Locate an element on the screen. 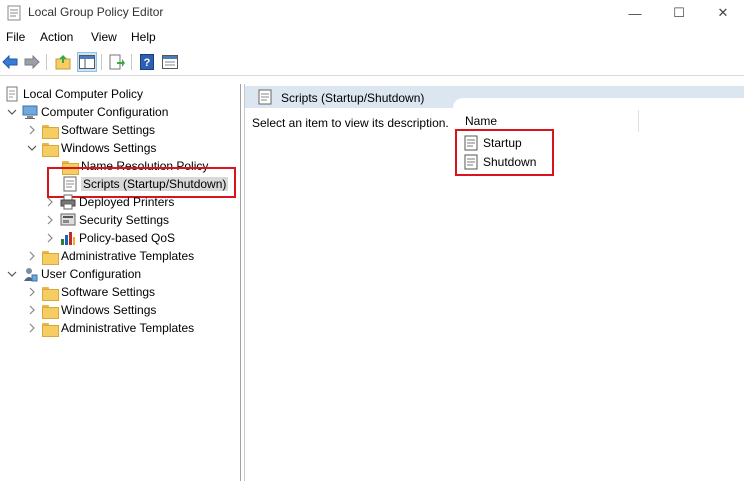 This screenshot has width=744, height=481. security-settings-icon is located at coordinates (68, 219).